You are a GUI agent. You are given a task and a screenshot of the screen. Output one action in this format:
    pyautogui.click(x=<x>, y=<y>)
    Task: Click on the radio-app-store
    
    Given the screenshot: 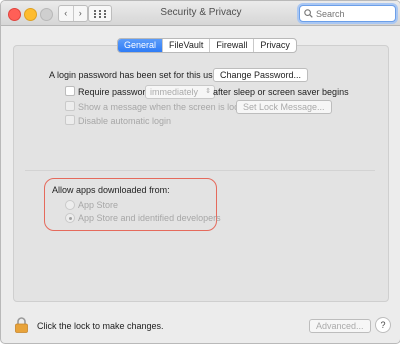 What is the action you would take?
    pyautogui.click(x=70, y=205)
    